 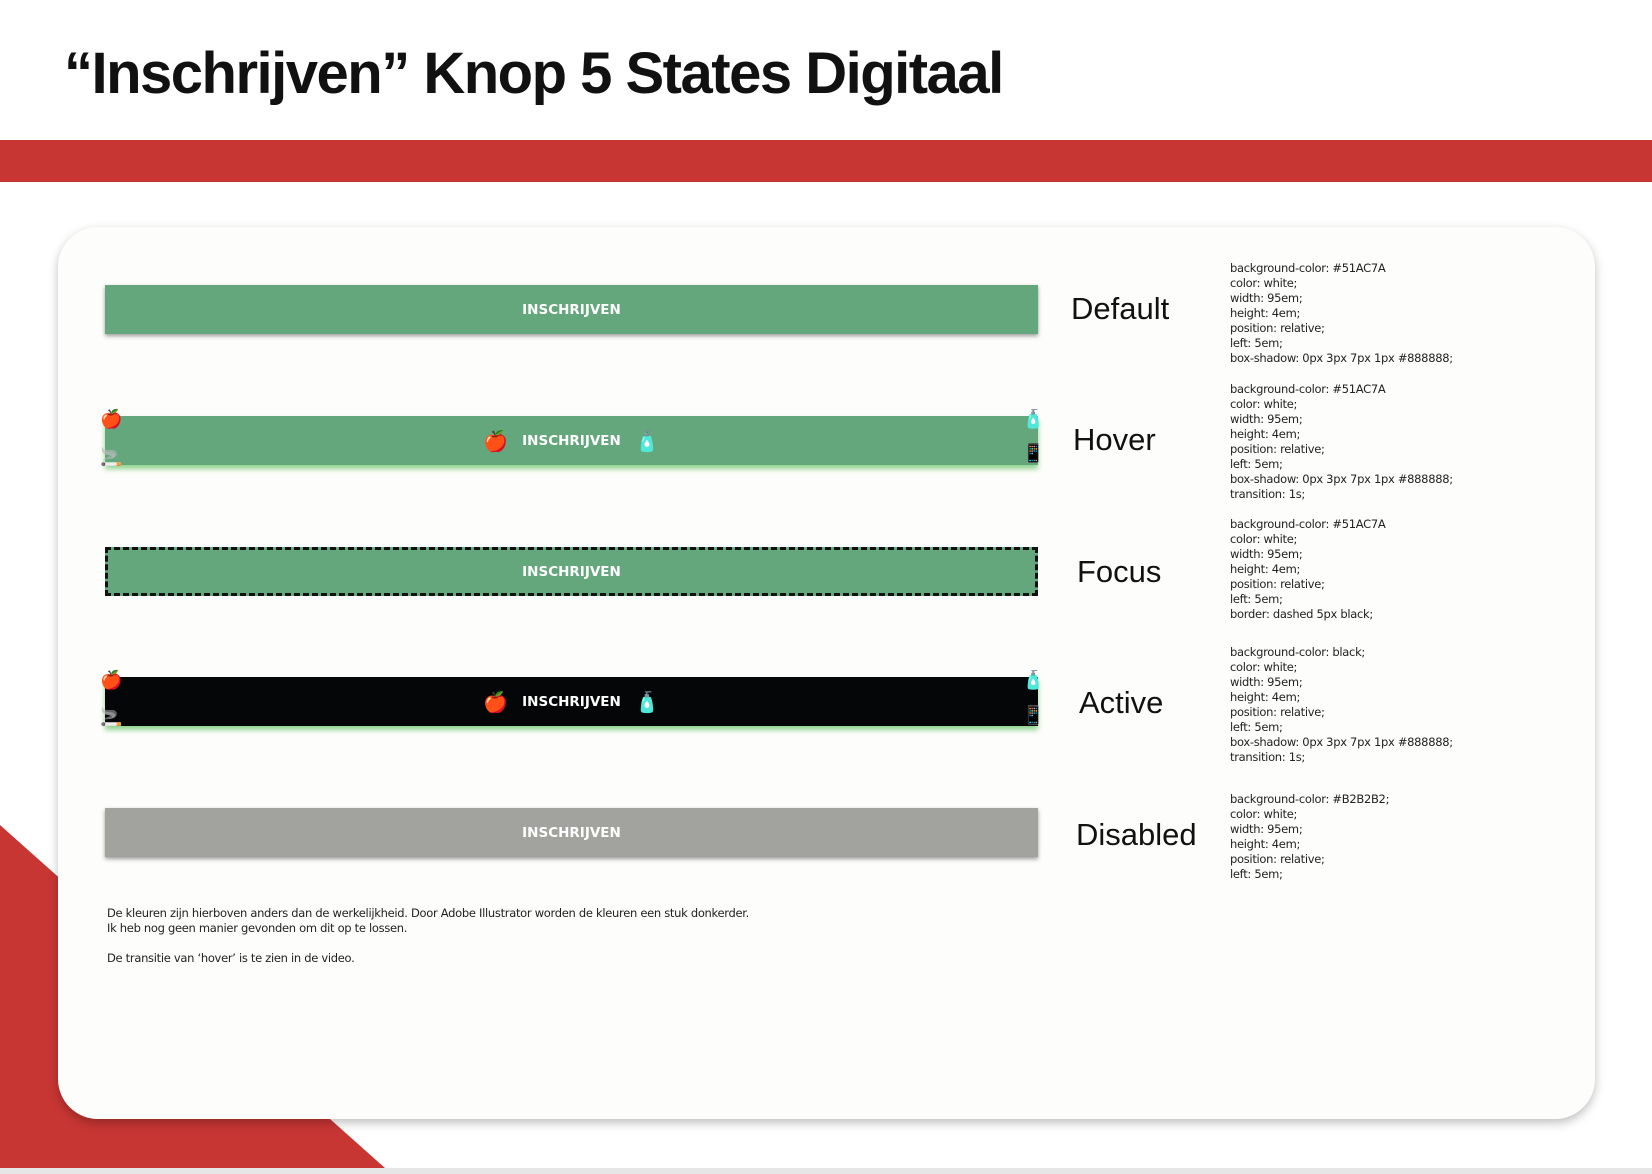 What do you see at coordinates (1310, 799) in the screenshot?
I see `css-spec-line: background-color: #B2B2B2;` at bounding box center [1310, 799].